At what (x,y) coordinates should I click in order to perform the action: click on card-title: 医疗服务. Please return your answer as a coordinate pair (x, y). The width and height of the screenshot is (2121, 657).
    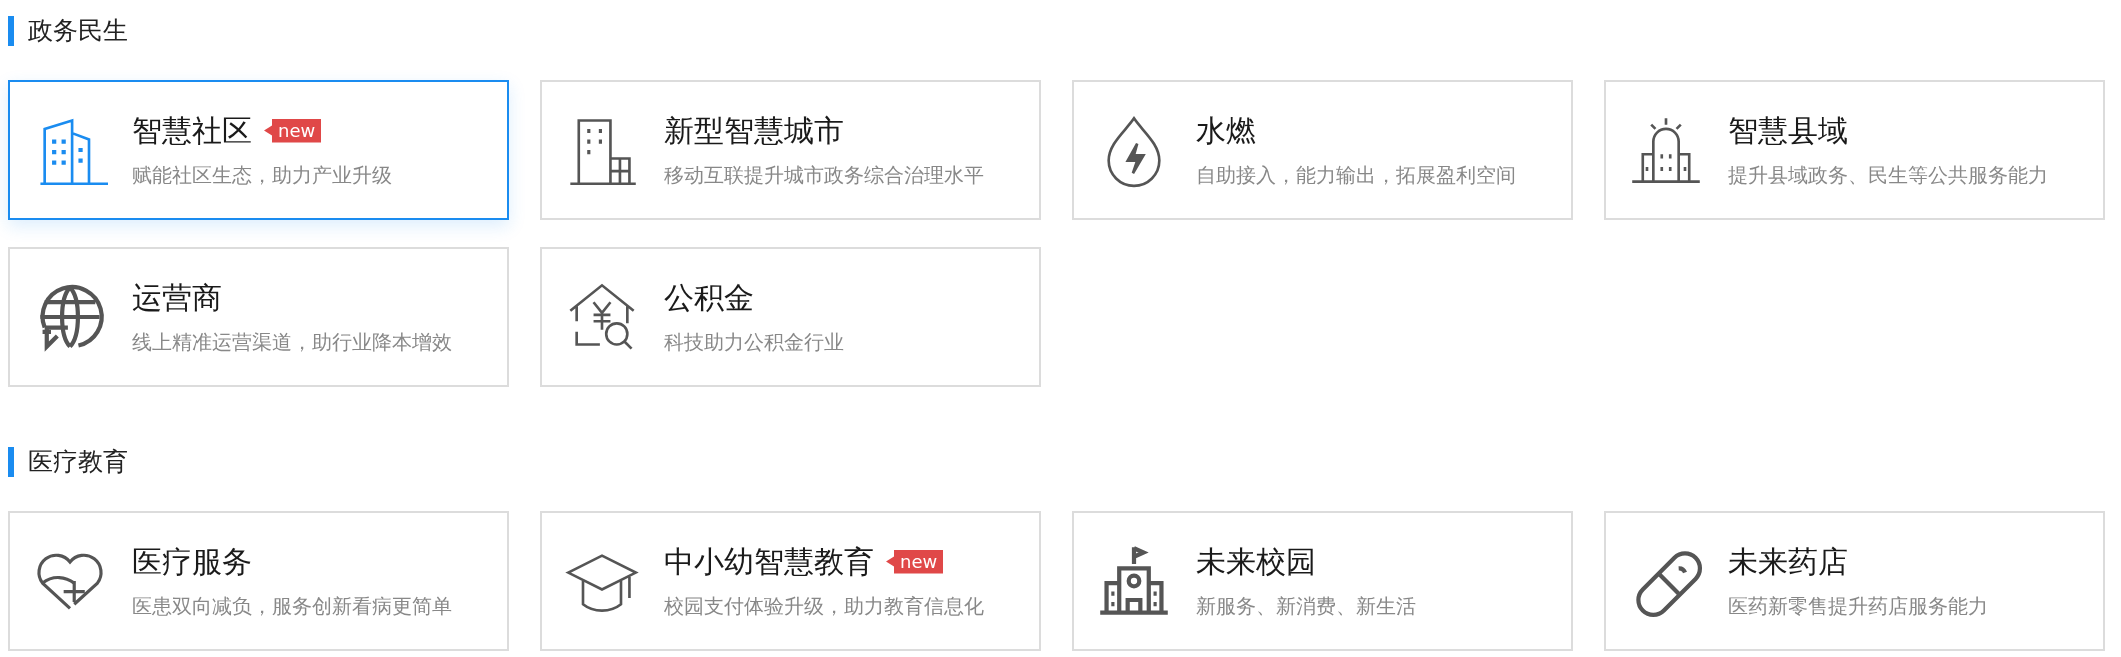
    Looking at the image, I should click on (192, 561).